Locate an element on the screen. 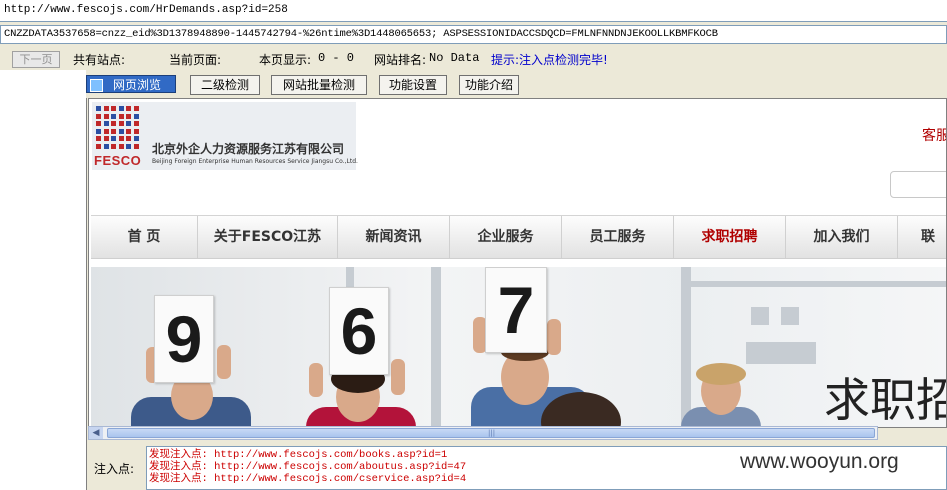  number-card: 9 is located at coordinates (184, 339).